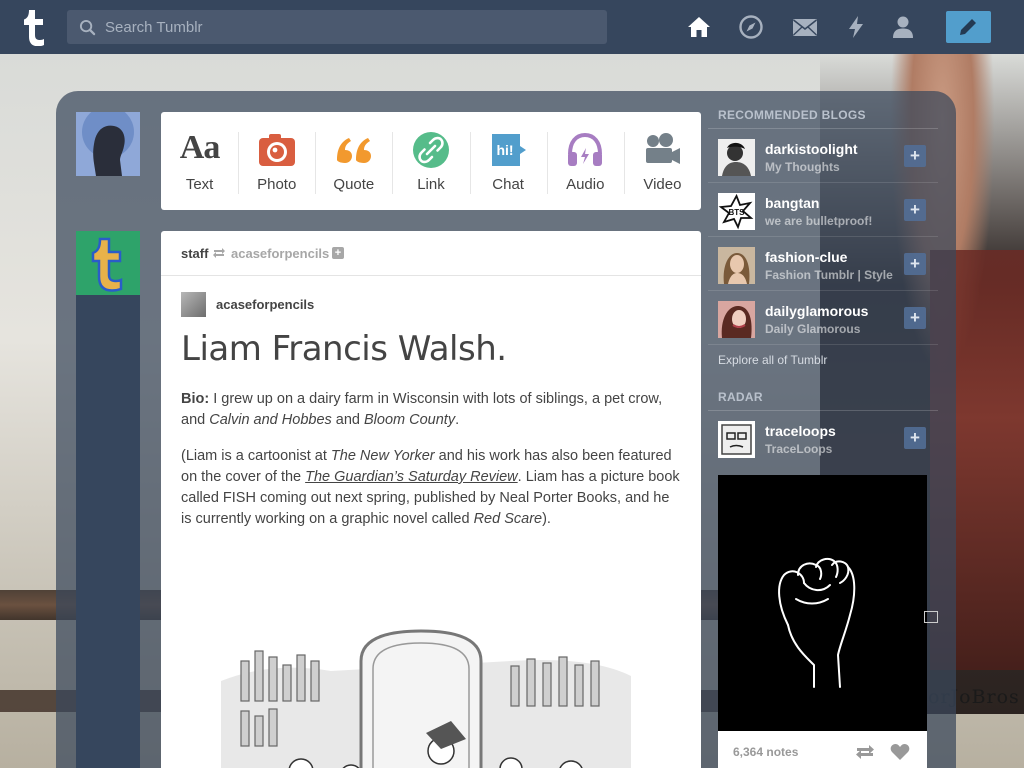 The height and width of the screenshot is (768, 1024). What do you see at coordinates (193, 304) in the screenshot?
I see `reblog-avatar` at bounding box center [193, 304].